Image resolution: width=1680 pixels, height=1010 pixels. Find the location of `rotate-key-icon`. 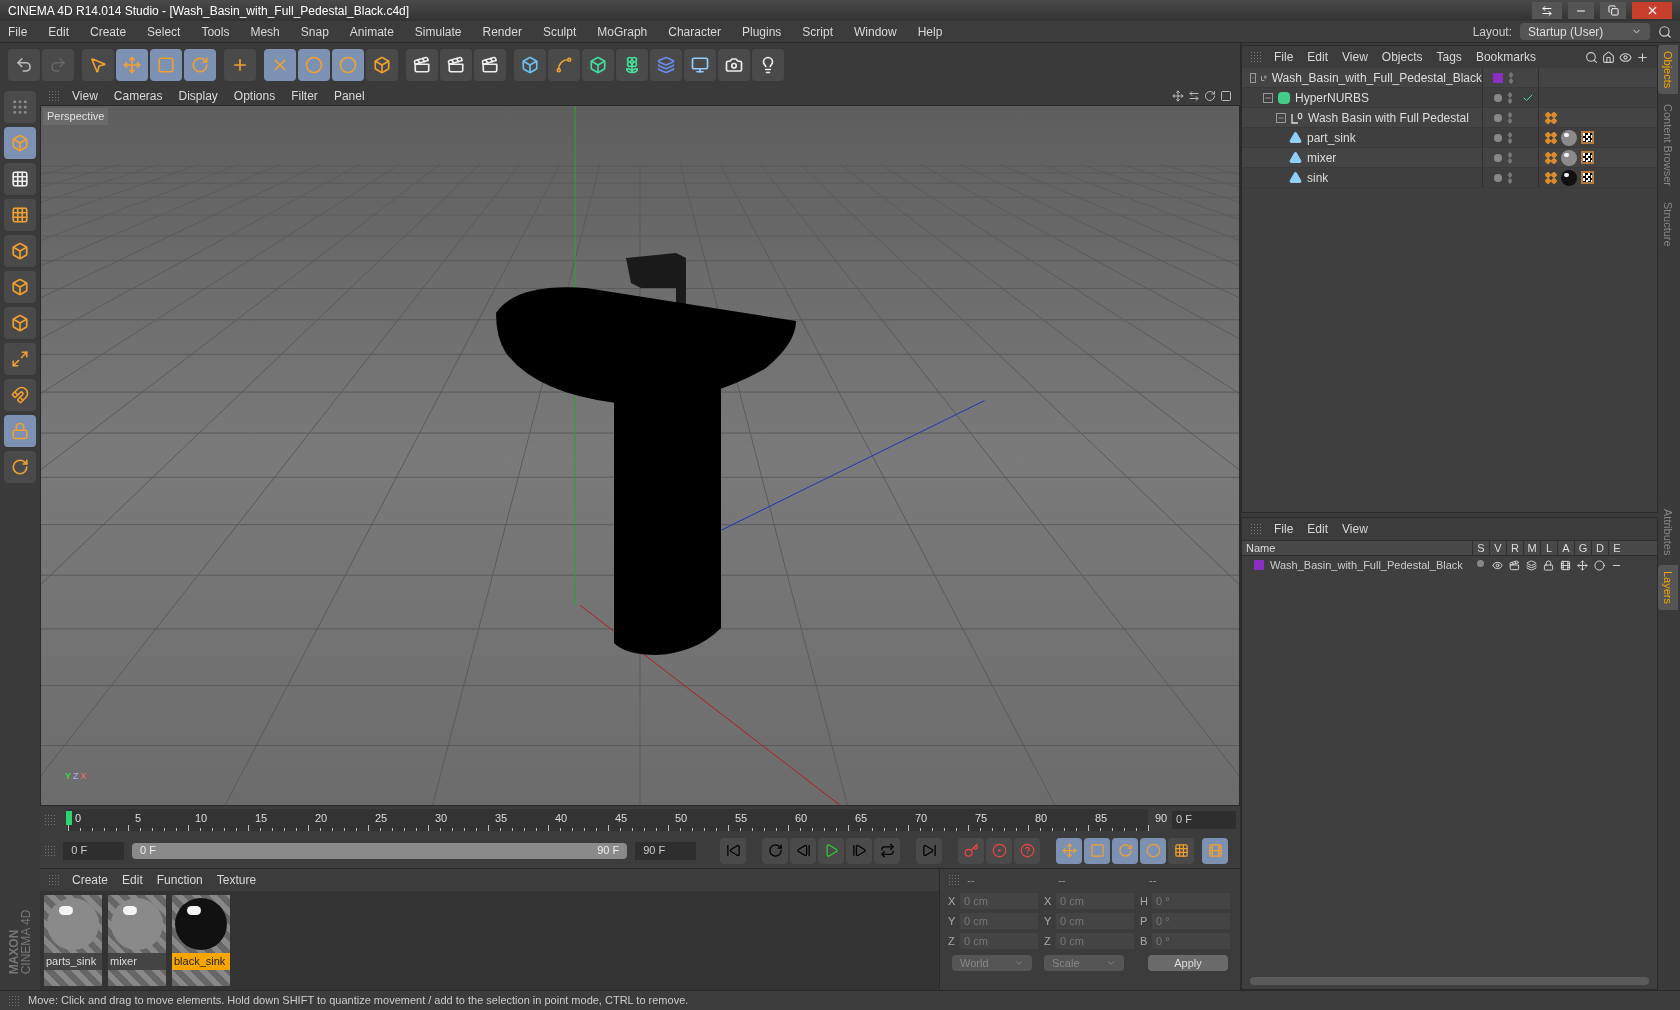

rotate-key-icon is located at coordinates (1125, 850).